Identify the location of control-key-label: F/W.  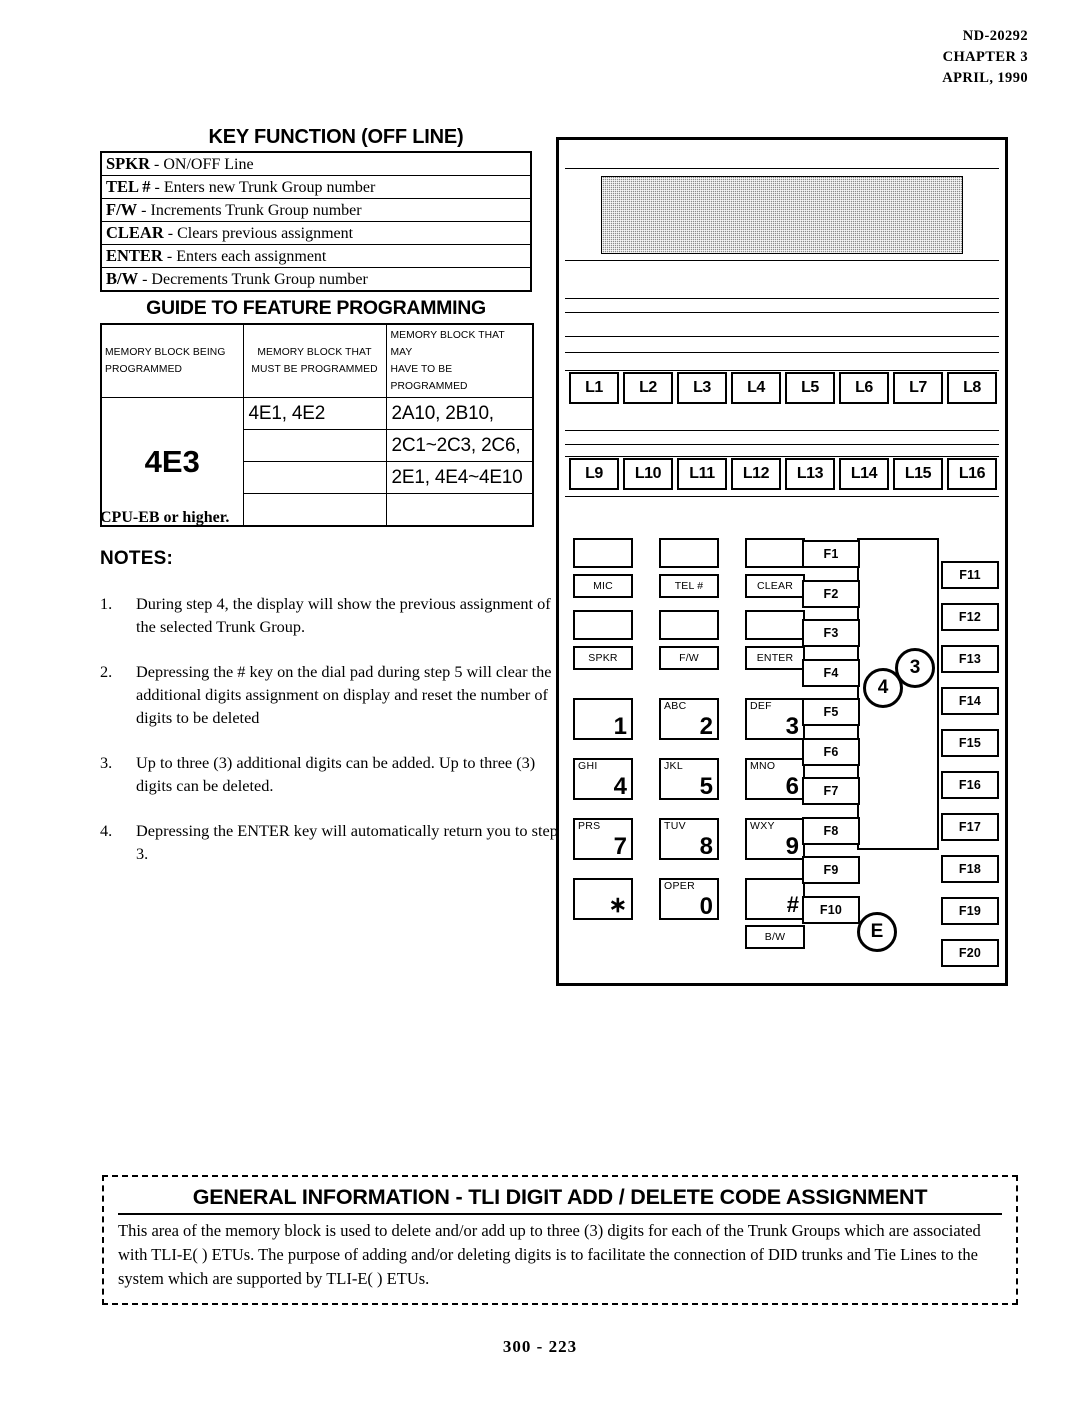
(689, 658).